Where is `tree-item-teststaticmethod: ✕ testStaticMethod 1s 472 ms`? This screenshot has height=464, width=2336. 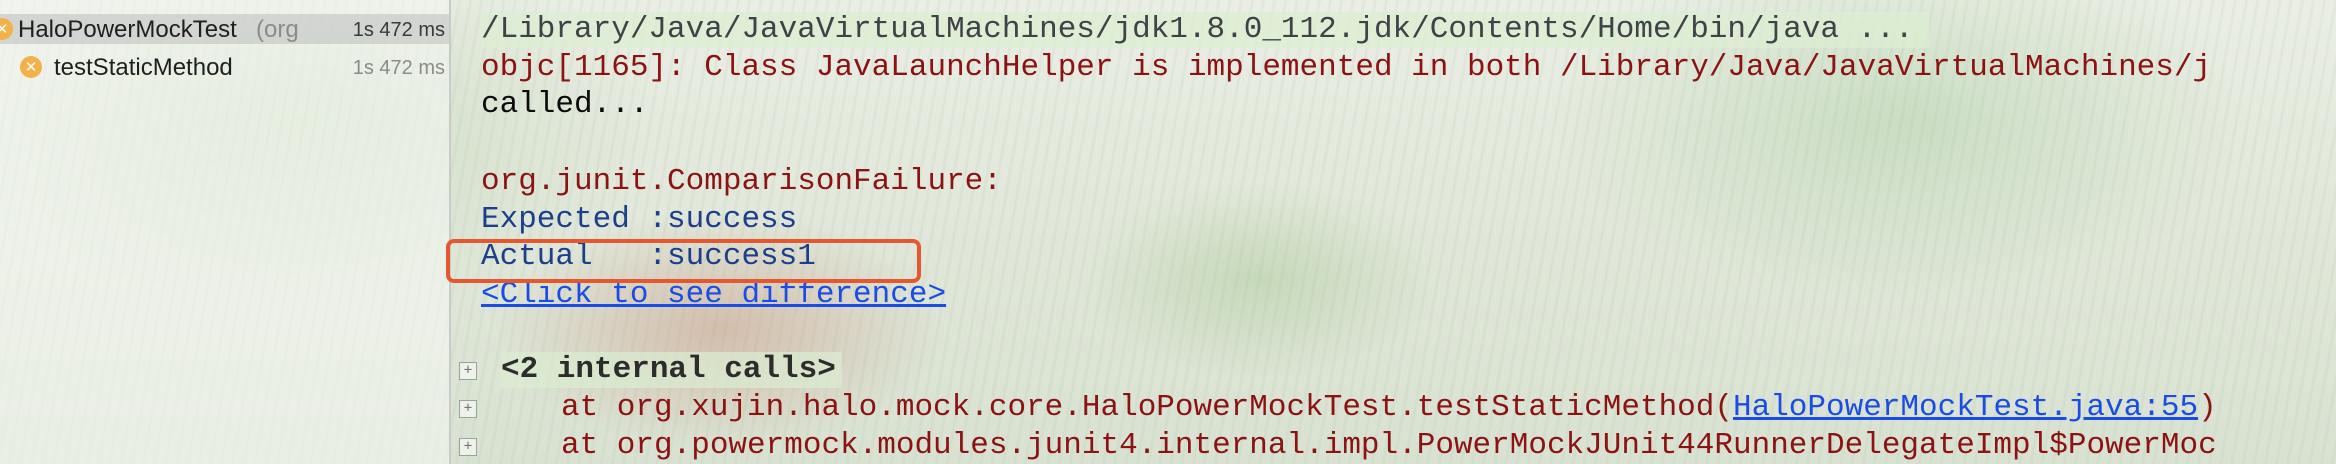
tree-item-teststaticmethod: ✕ testStaticMethod 1s 472 ms is located at coordinates (224, 67).